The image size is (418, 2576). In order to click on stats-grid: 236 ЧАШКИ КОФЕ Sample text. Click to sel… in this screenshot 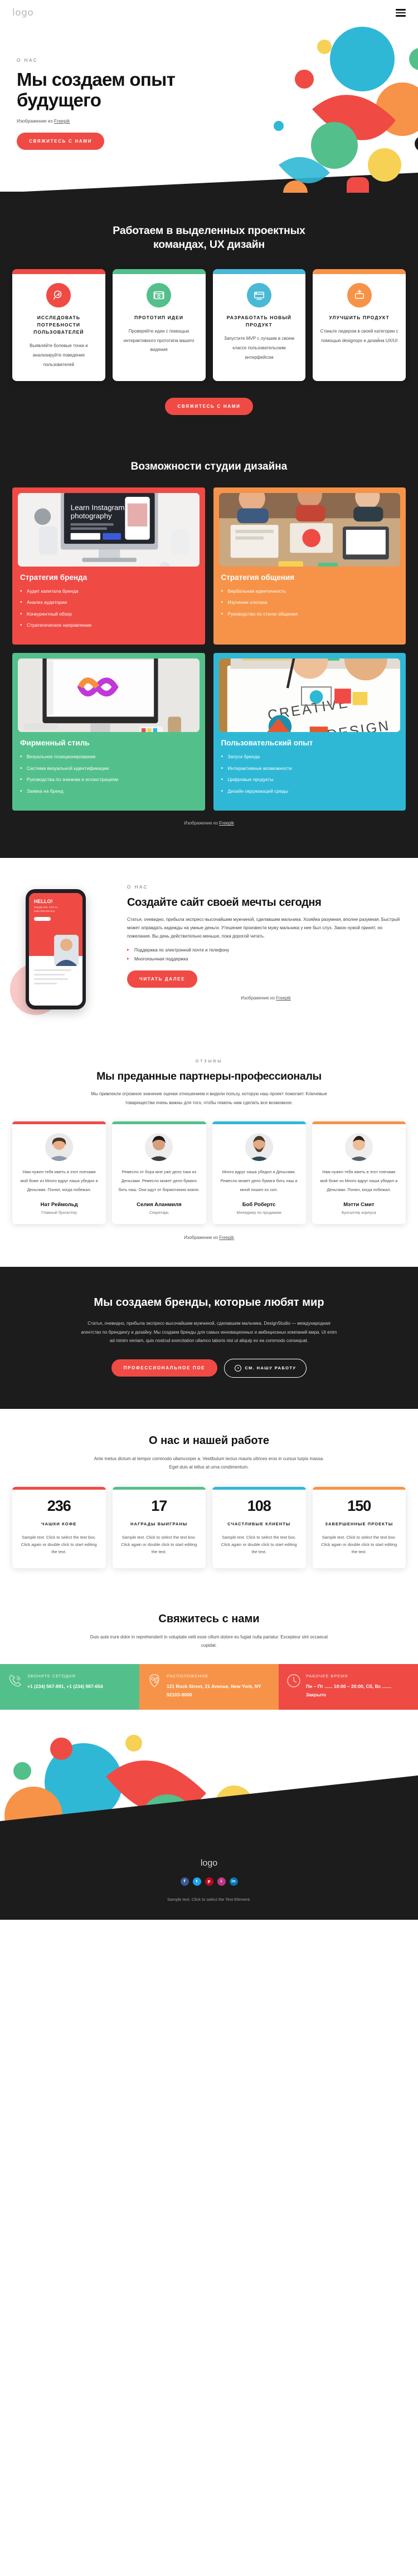, I will do `click(209, 1527)`.